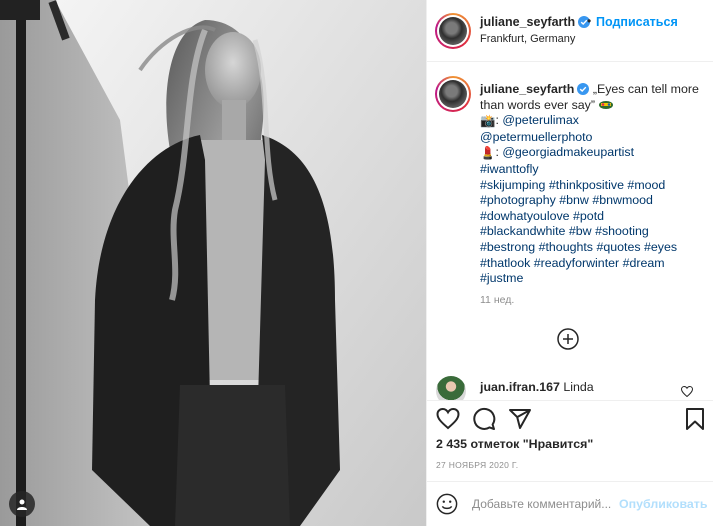  What do you see at coordinates (453, 31) in the screenshot?
I see `author-avatar` at bounding box center [453, 31].